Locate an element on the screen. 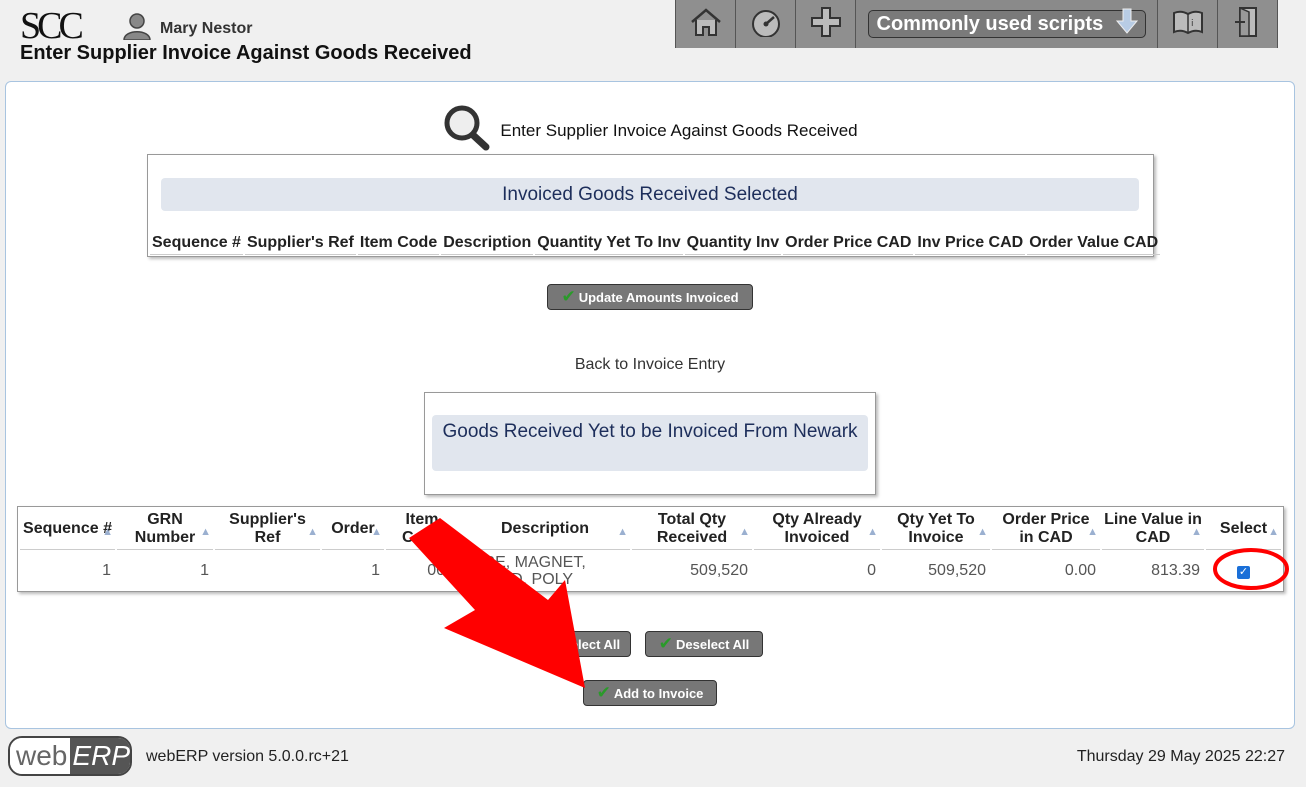 The height and width of the screenshot is (787, 1306). arrow-down-icon is located at coordinates (1127, 24).